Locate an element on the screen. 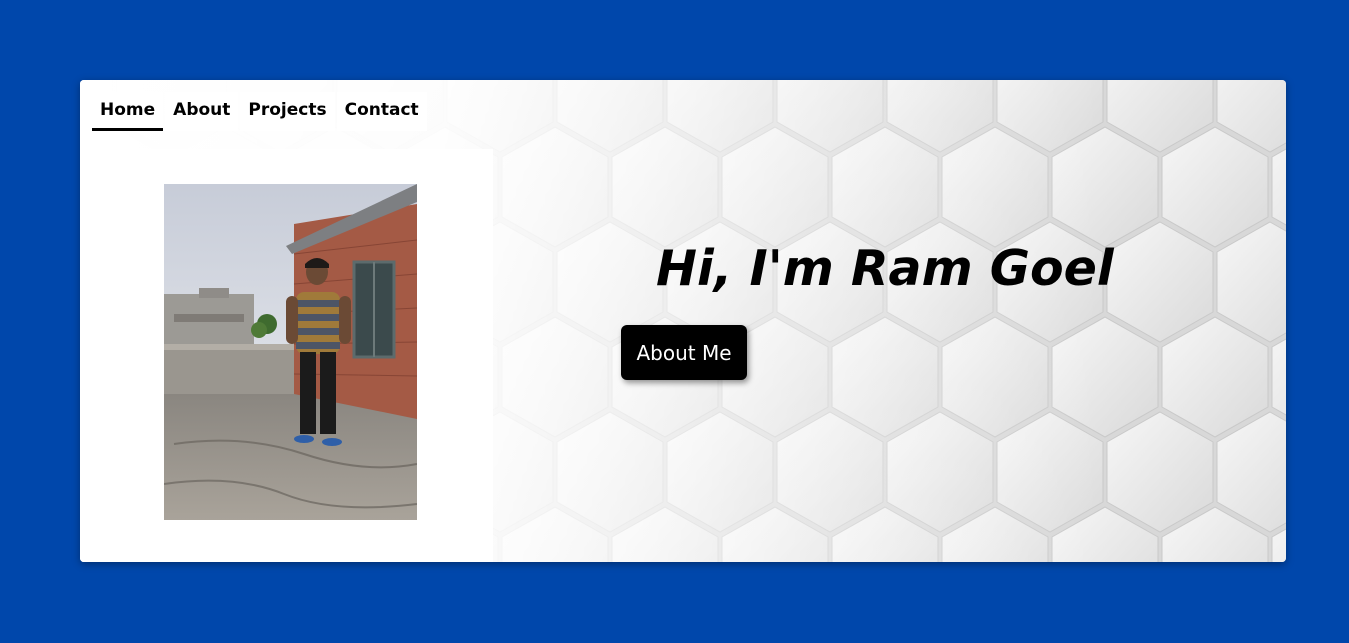  profile-photo is located at coordinates (290, 352).